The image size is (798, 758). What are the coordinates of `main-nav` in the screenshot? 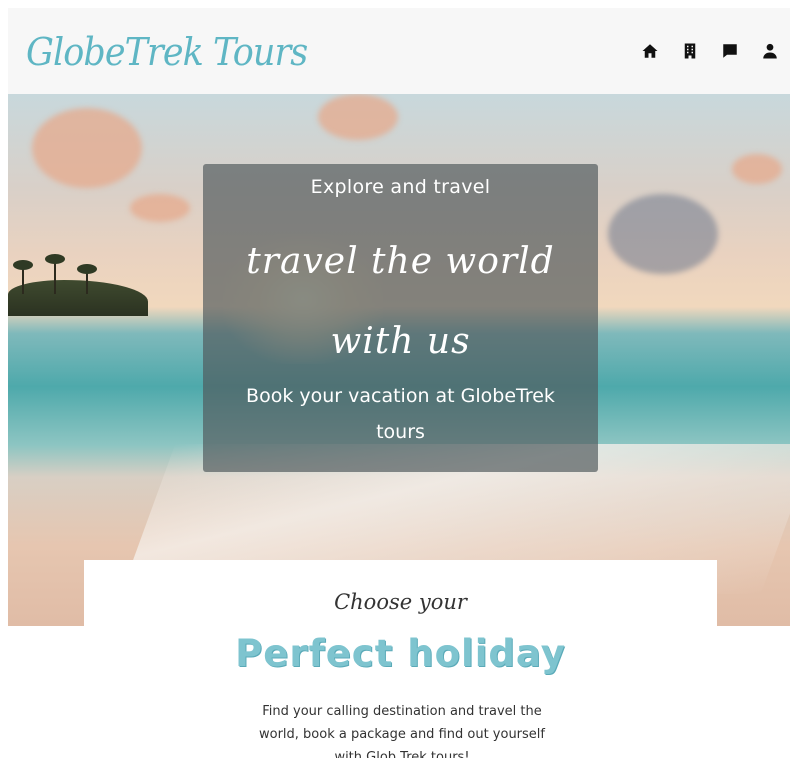 It's located at (710, 51).